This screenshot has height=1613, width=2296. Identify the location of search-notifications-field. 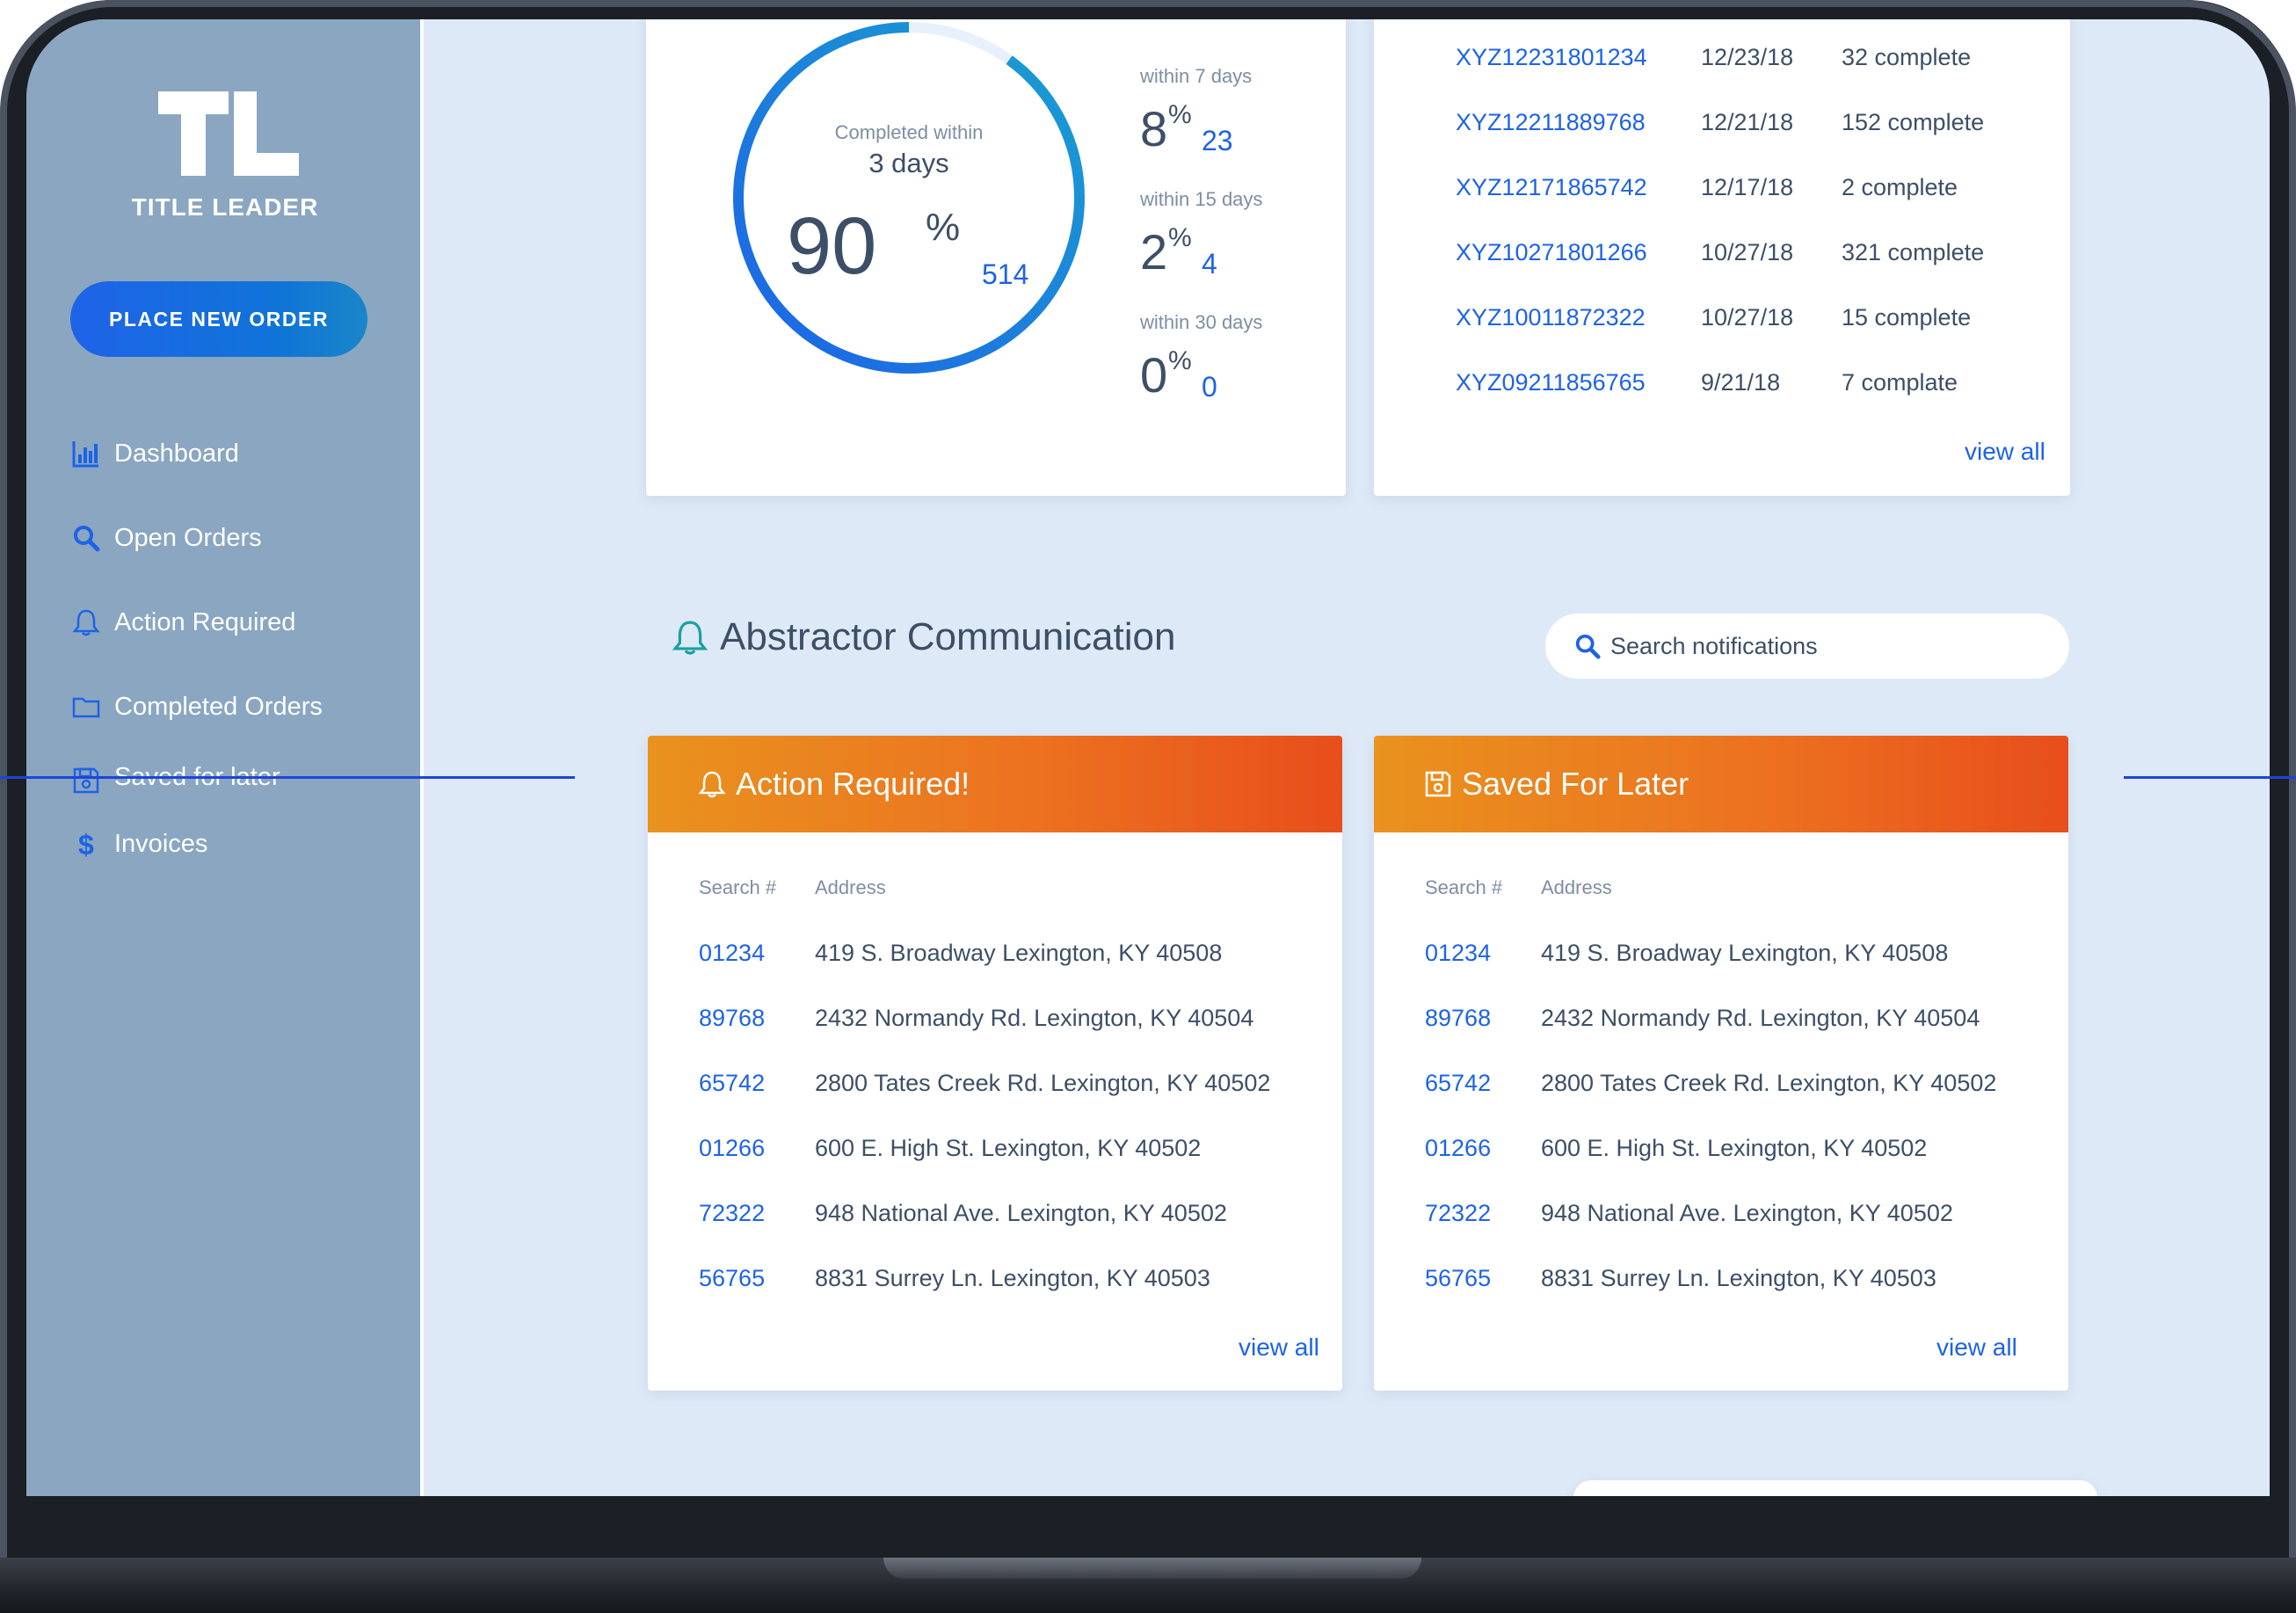
(1807, 646).